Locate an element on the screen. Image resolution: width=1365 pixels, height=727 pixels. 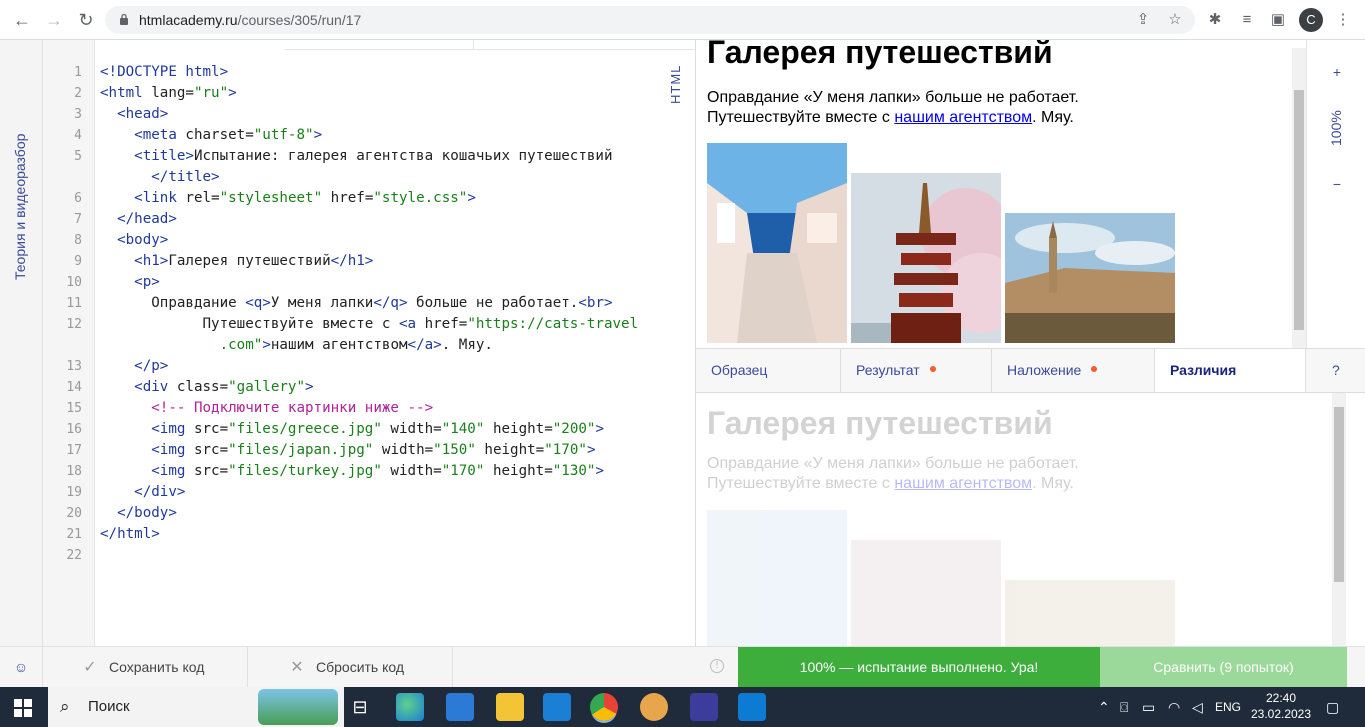
line-number: 7 is located at coordinates (78, 219).